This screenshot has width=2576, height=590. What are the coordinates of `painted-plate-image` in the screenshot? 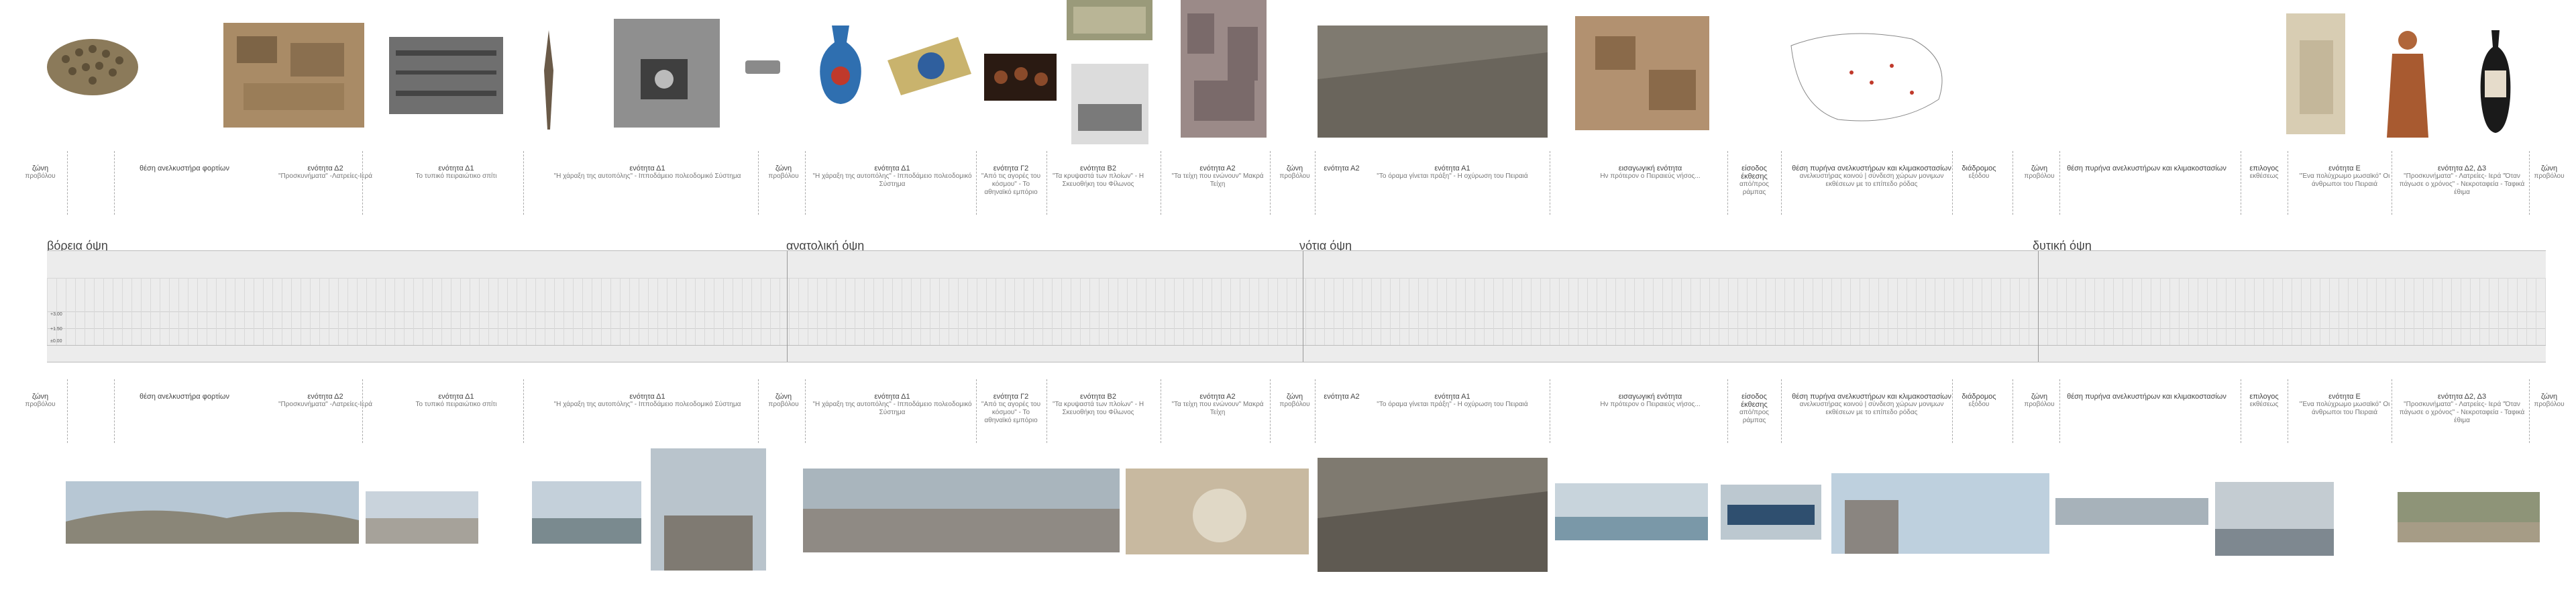 It's located at (929, 66).